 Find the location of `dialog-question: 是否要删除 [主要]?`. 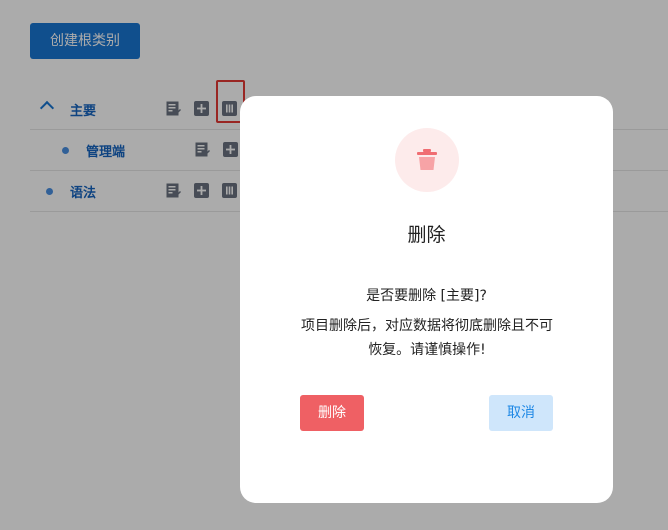

dialog-question: 是否要删除 [主要]? is located at coordinates (426, 296).